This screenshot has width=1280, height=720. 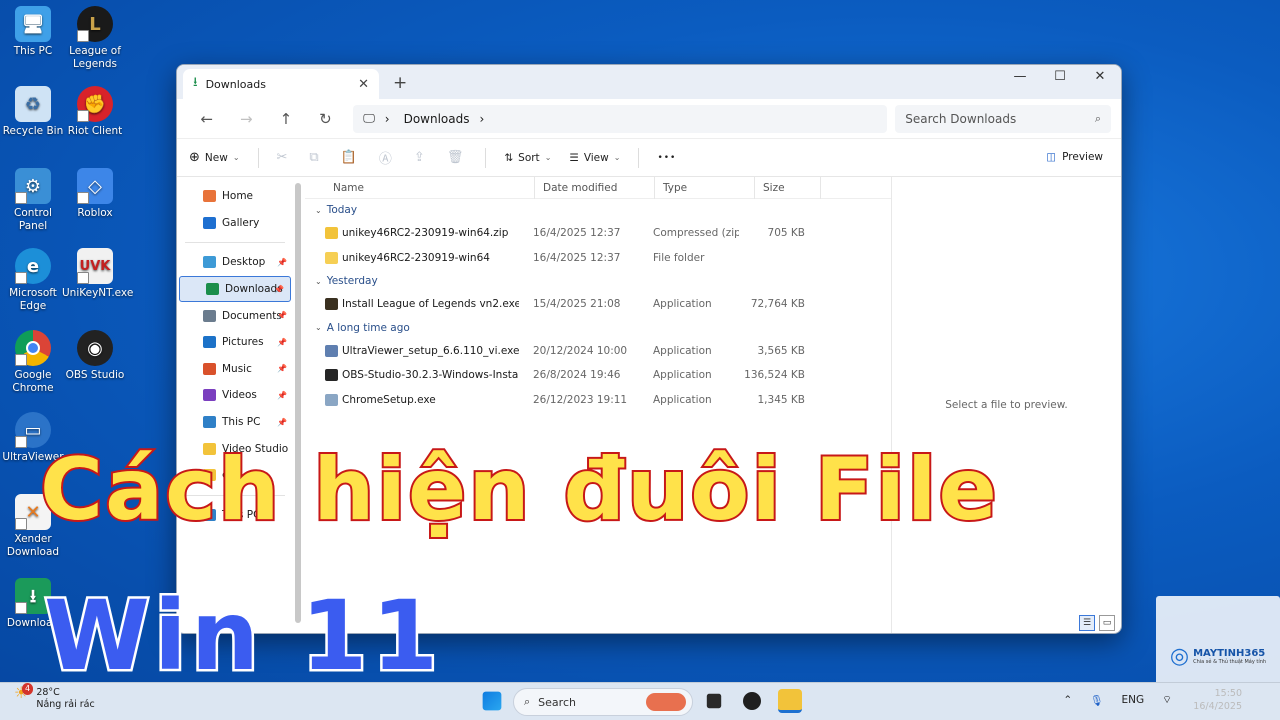 I want to click on task-view-icon, so click(x=714, y=701).